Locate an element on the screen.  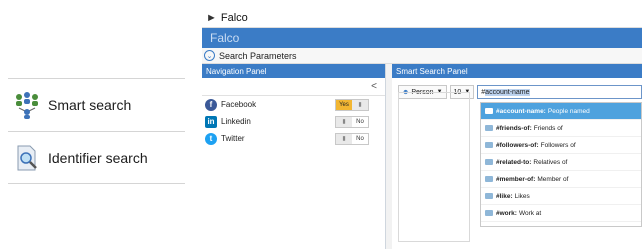
suggestion-text: People named is located at coordinates (568, 111).